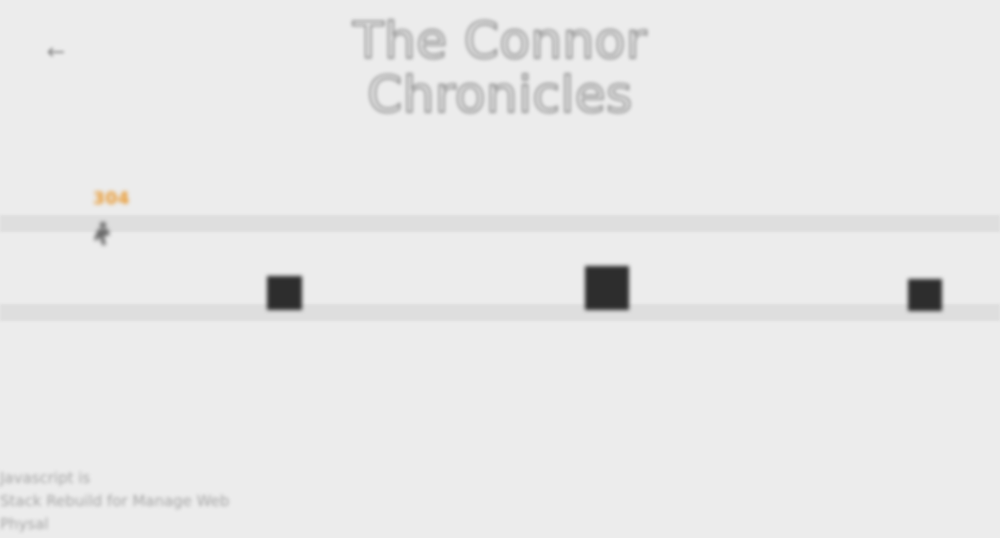 The height and width of the screenshot is (538, 1000). Describe the element at coordinates (499, 68) in the screenshot. I see `page-title: The Connor Chronicles` at that location.